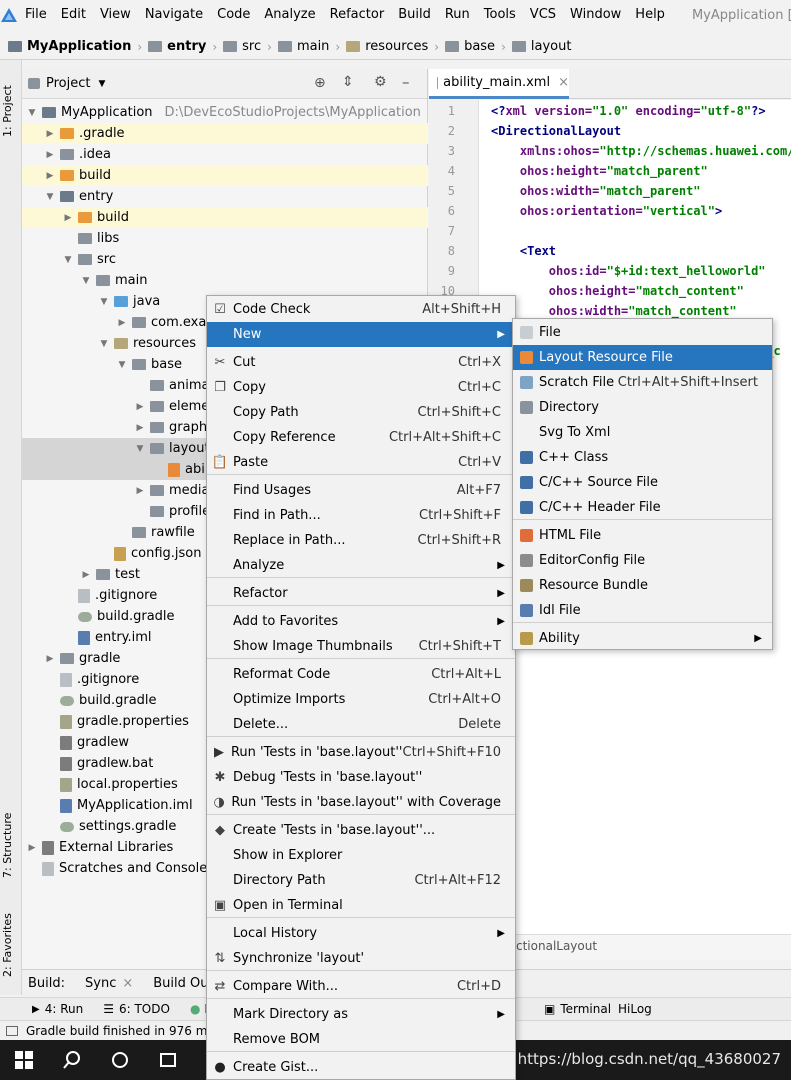 The height and width of the screenshot is (1080, 791). I want to click on menu-vcs: VCS, so click(543, 15).